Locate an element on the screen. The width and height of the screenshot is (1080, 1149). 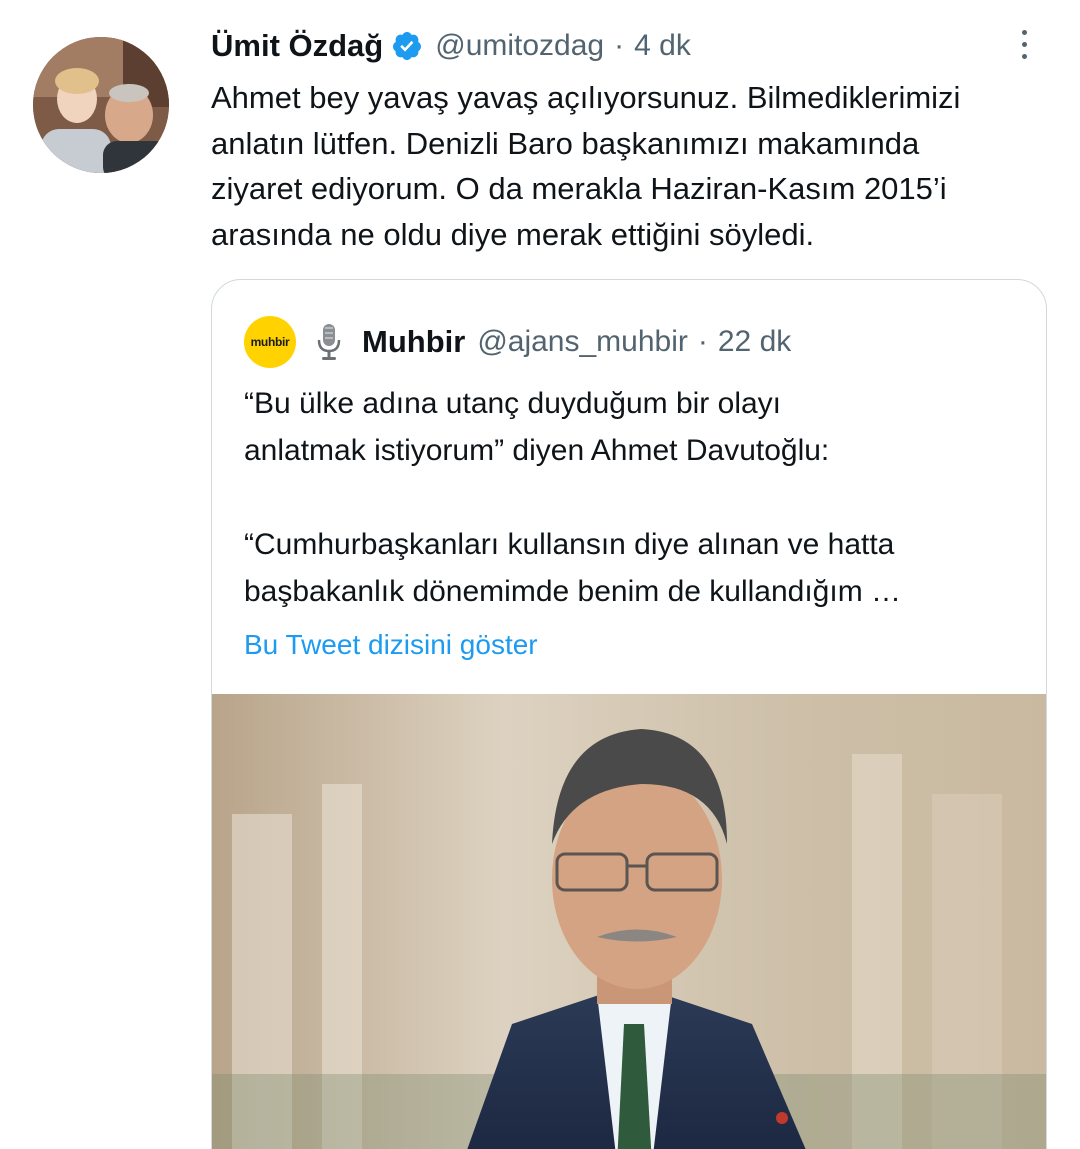
quoted-author-avatar: muhbir is located at coordinates (270, 342).